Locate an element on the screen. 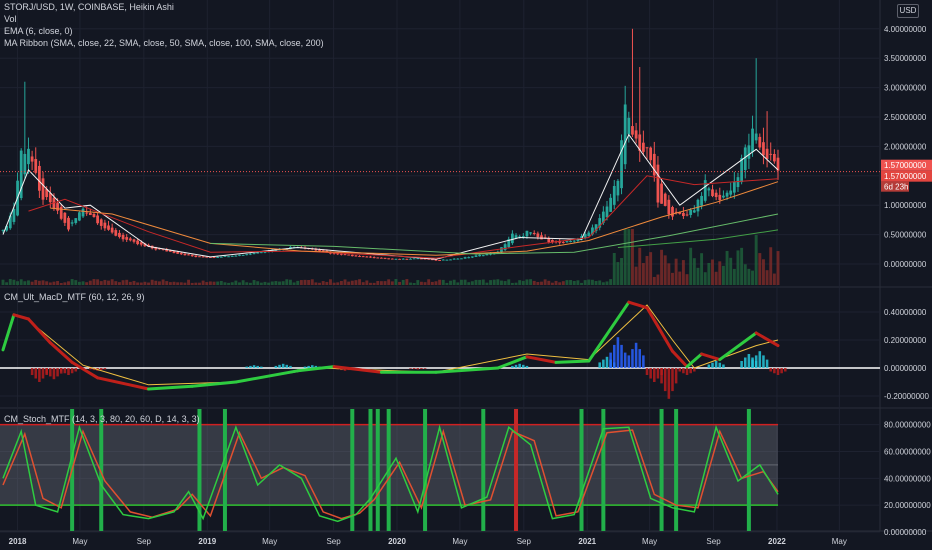  ema-legend: EMA (6, close, 0) is located at coordinates (38, 31).